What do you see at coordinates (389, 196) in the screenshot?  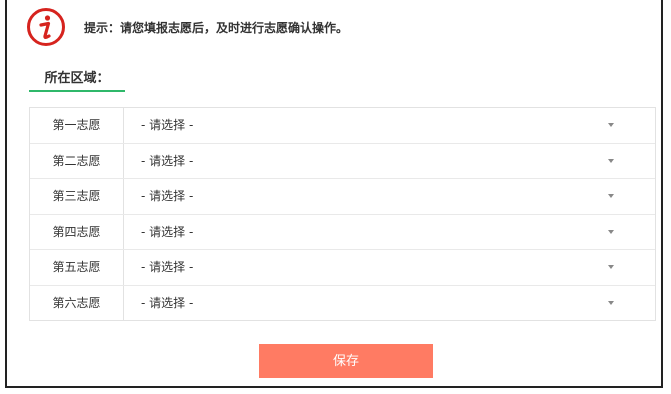 I see `choice-3-select: - 请选择 -` at bounding box center [389, 196].